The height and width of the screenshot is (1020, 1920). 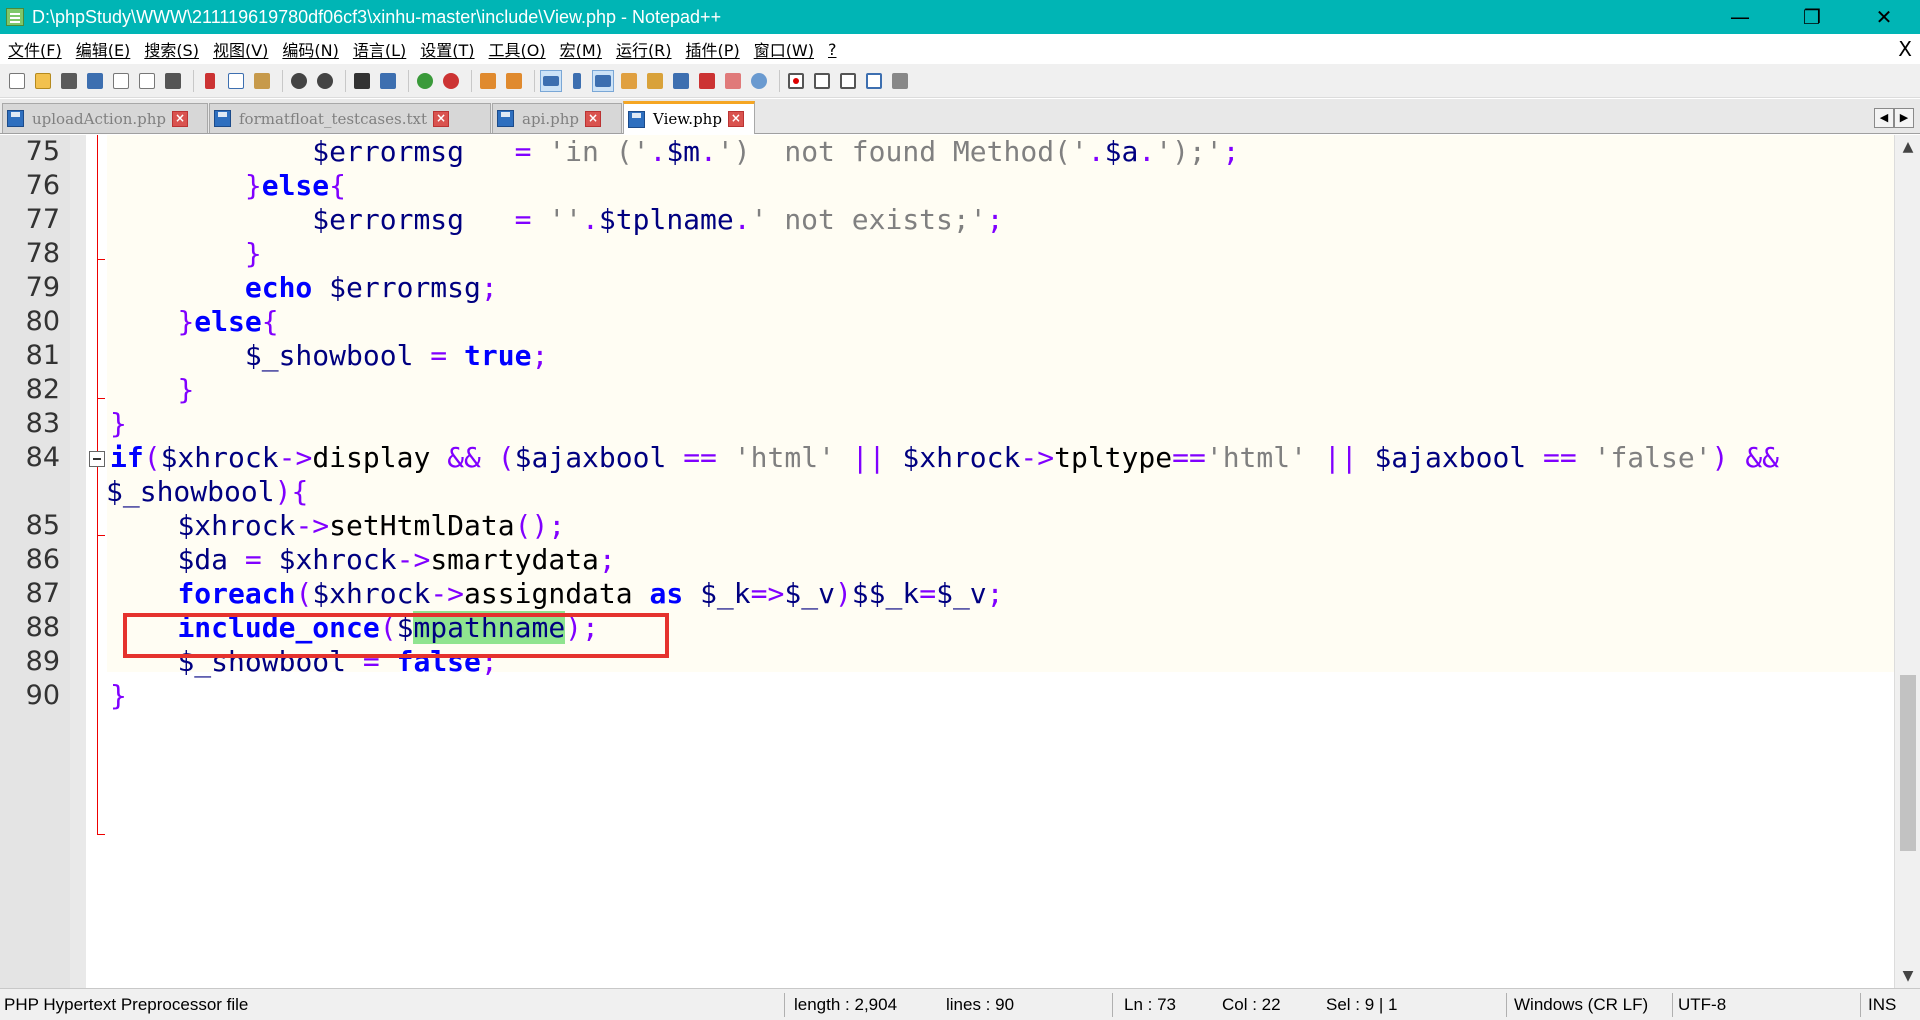 I want to click on annotation-highlight-box, so click(x=396, y=635).